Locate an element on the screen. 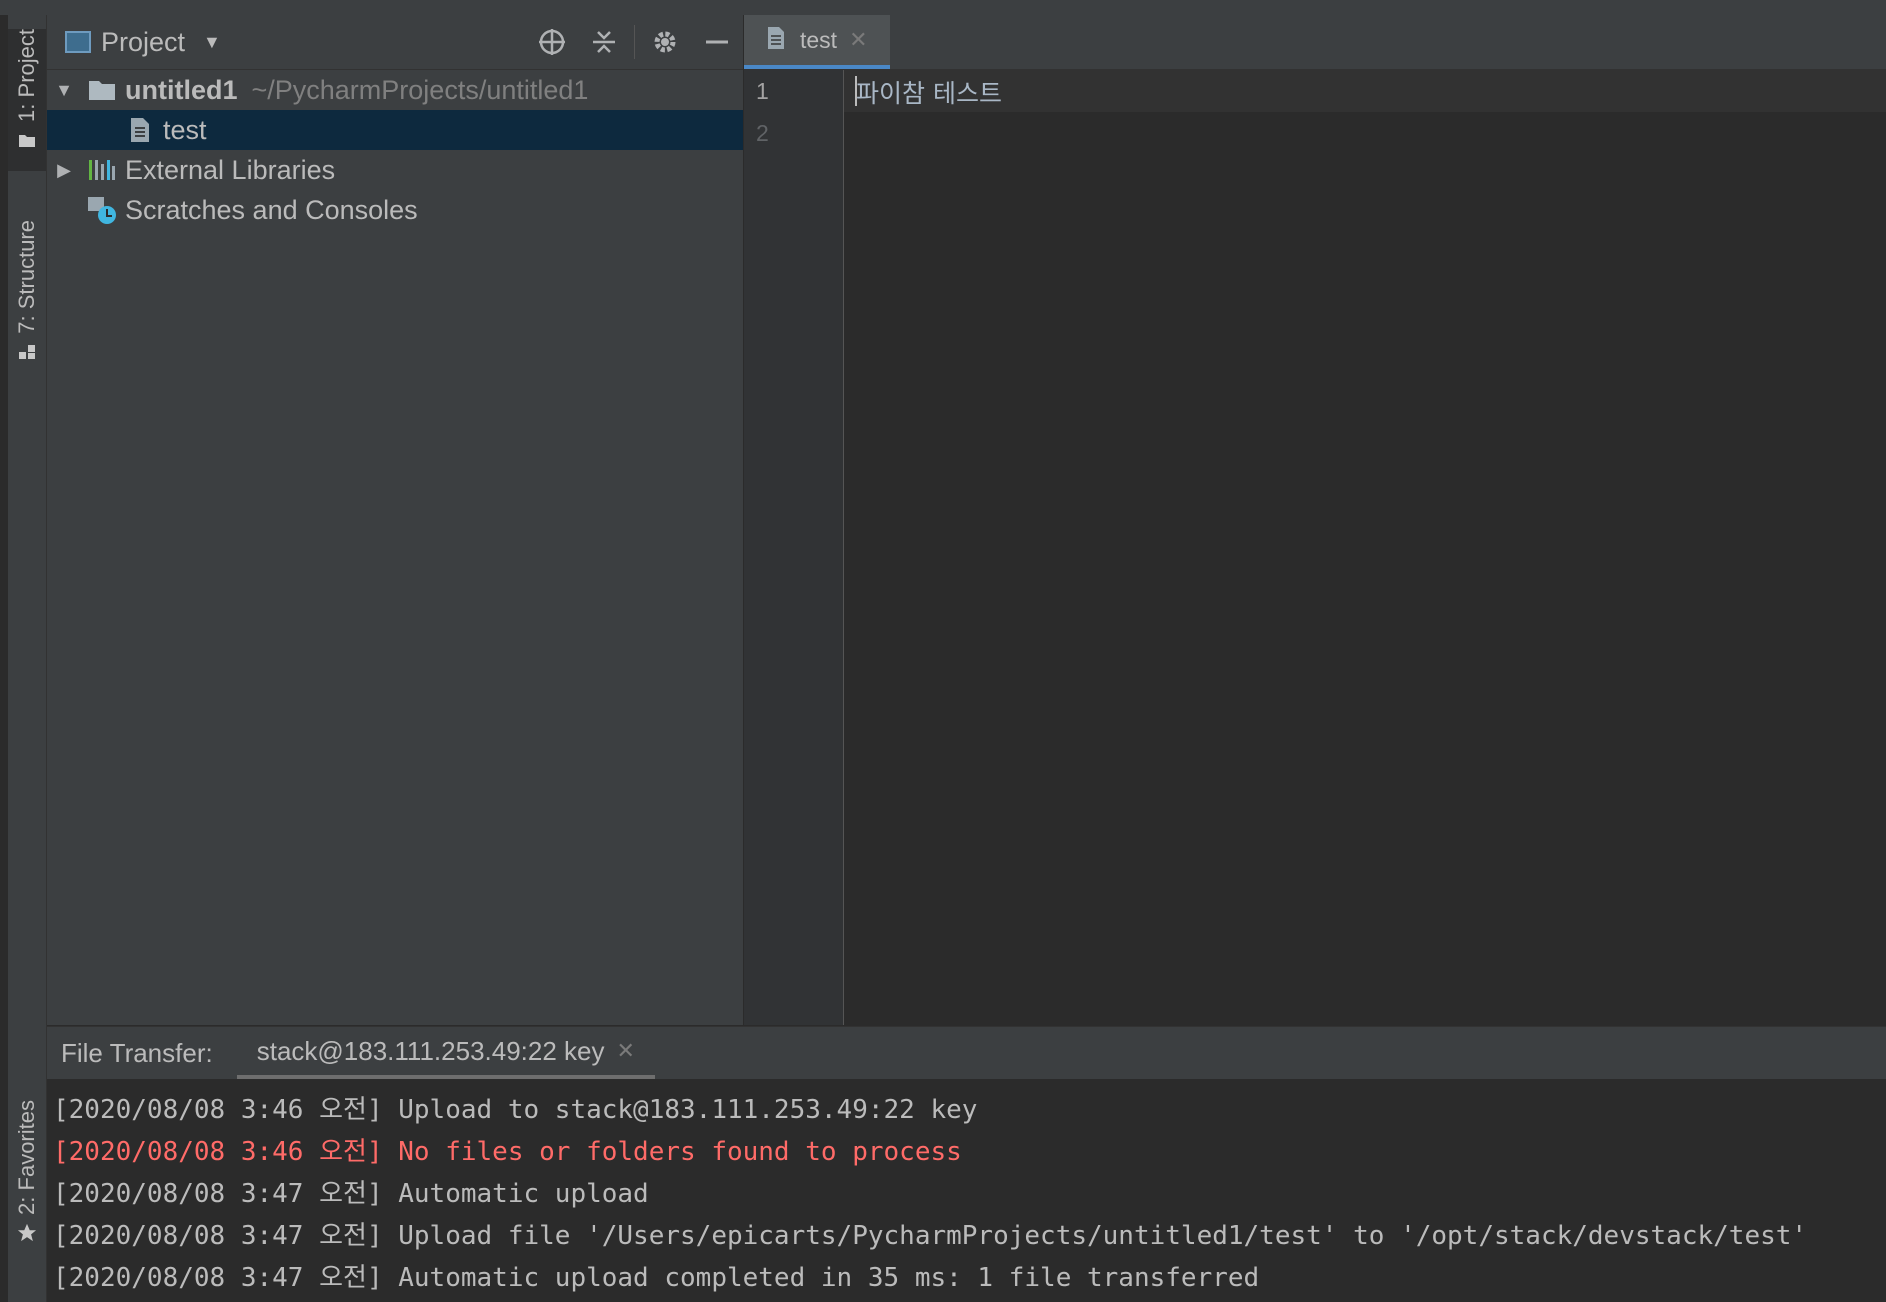 The width and height of the screenshot is (1886, 1302). file-transfer-tab: stack@183.111.253.49:22 key ✕ is located at coordinates (445, 1053).